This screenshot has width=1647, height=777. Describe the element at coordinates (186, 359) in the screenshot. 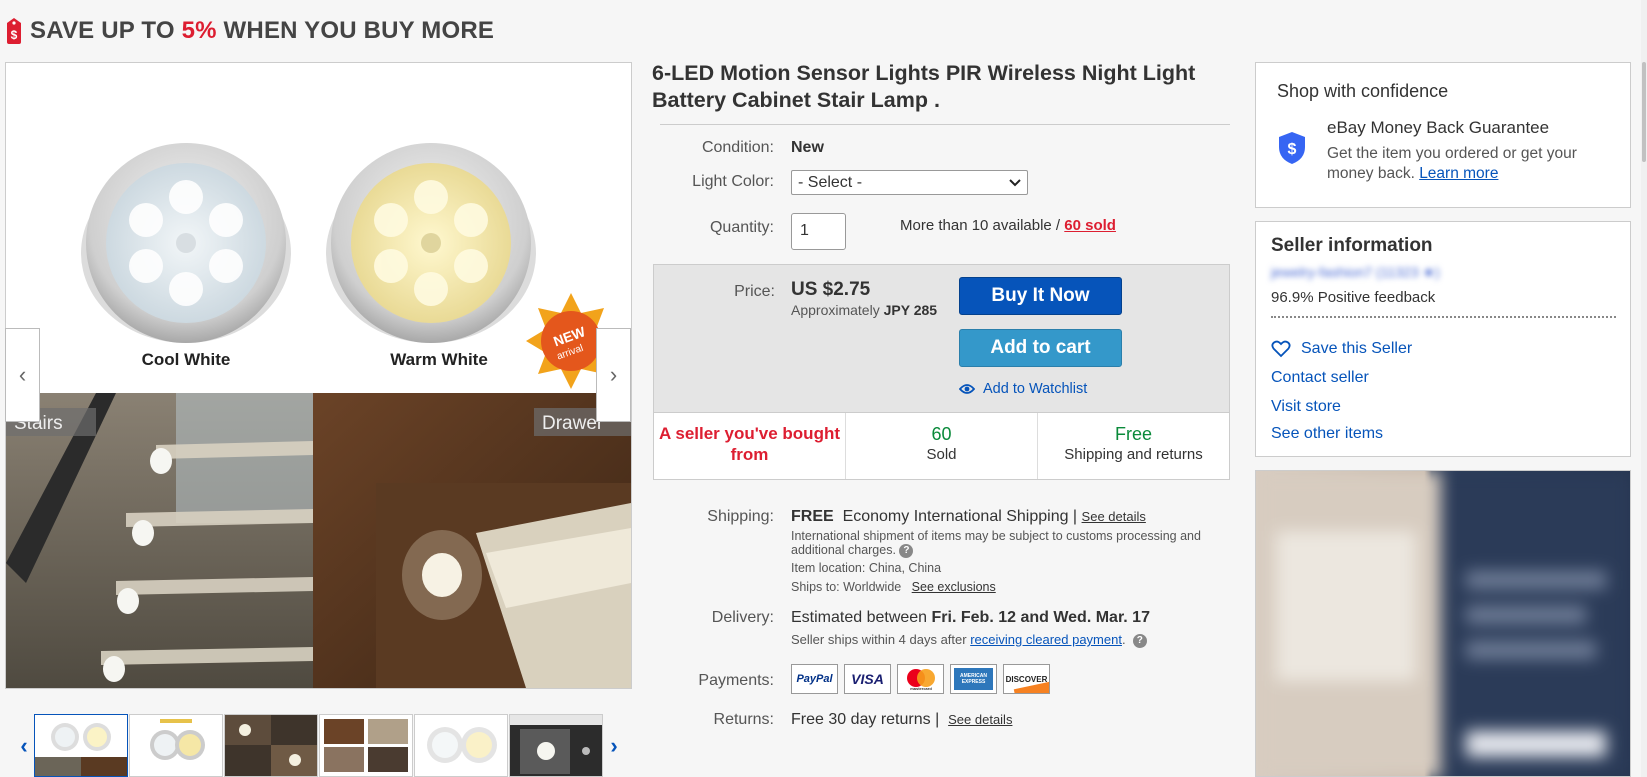

I see `cool-white-label: Cool White` at that location.